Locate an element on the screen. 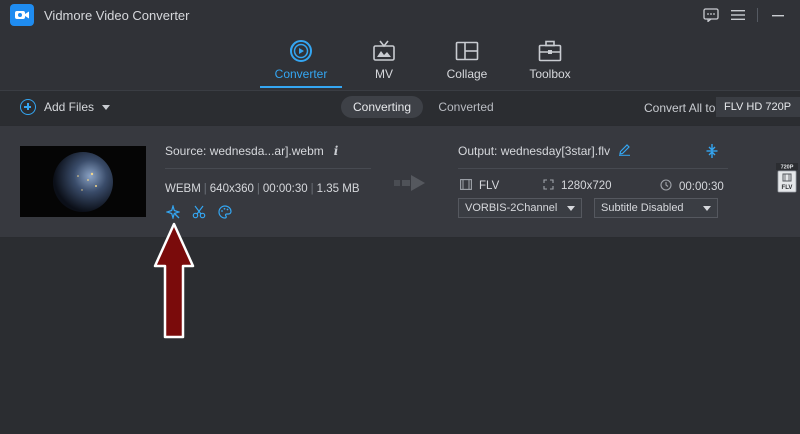 This screenshot has width=800, height=434. output-duration: 00:00:30 is located at coordinates (701, 186).